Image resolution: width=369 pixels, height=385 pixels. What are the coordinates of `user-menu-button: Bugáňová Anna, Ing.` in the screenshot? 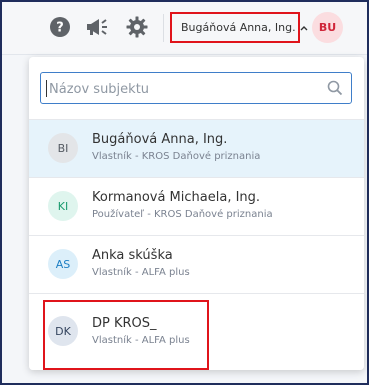 It's located at (239, 27).